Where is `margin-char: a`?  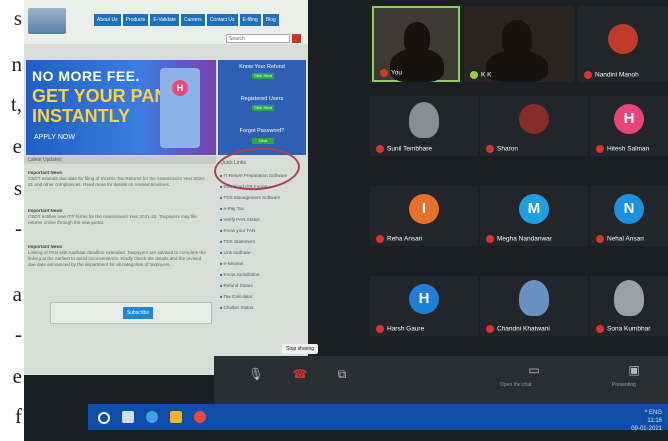
margin-char: a is located at coordinates (17, 294).